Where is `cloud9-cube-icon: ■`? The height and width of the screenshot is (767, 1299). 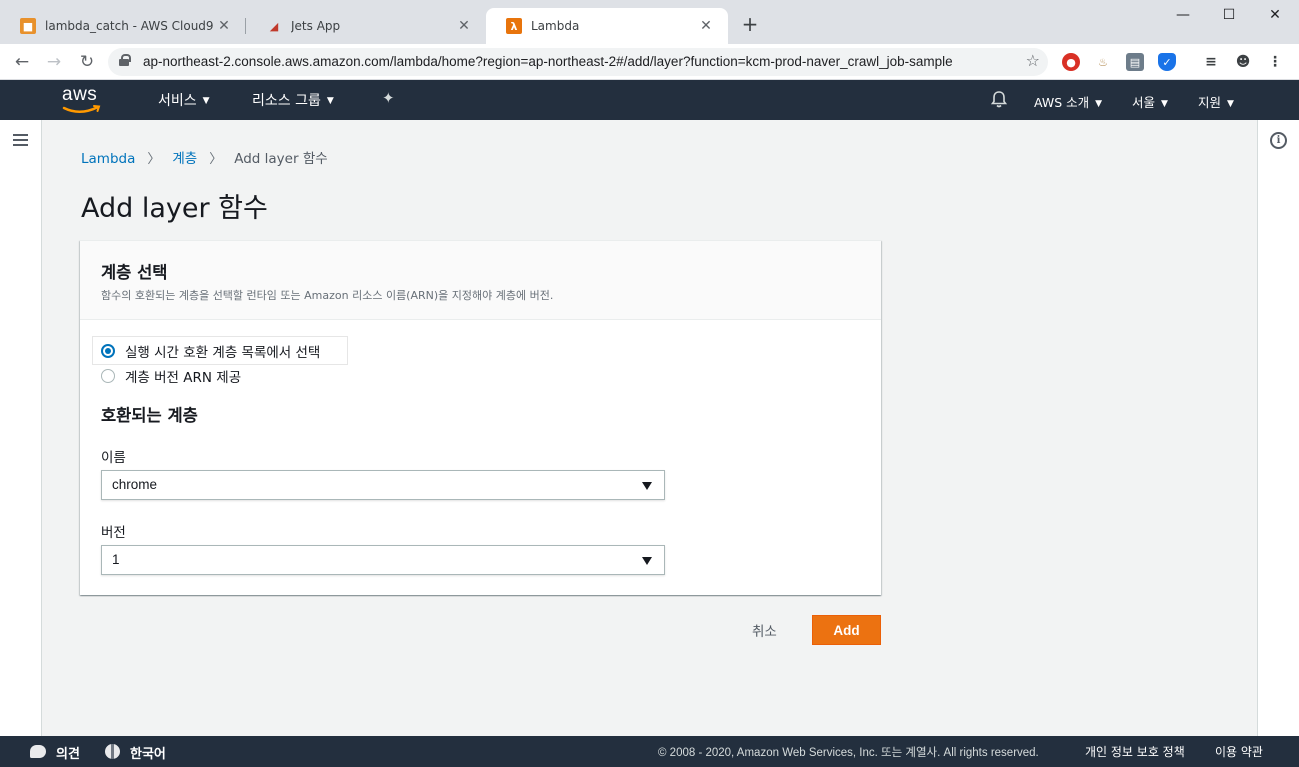
cloud9-cube-icon: ■ is located at coordinates (28, 26).